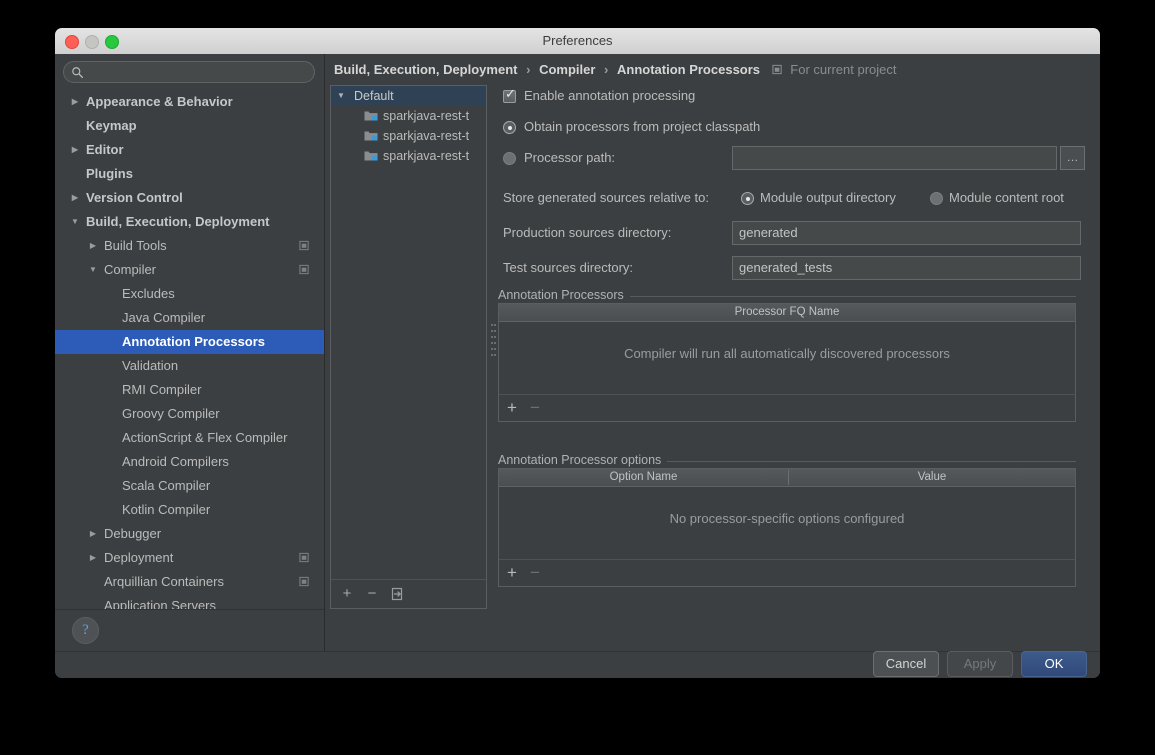 This screenshot has height=755, width=1155. Describe the element at coordinates (747, 198) in the screenshot. I see `module-output-directory-radio` at that location.